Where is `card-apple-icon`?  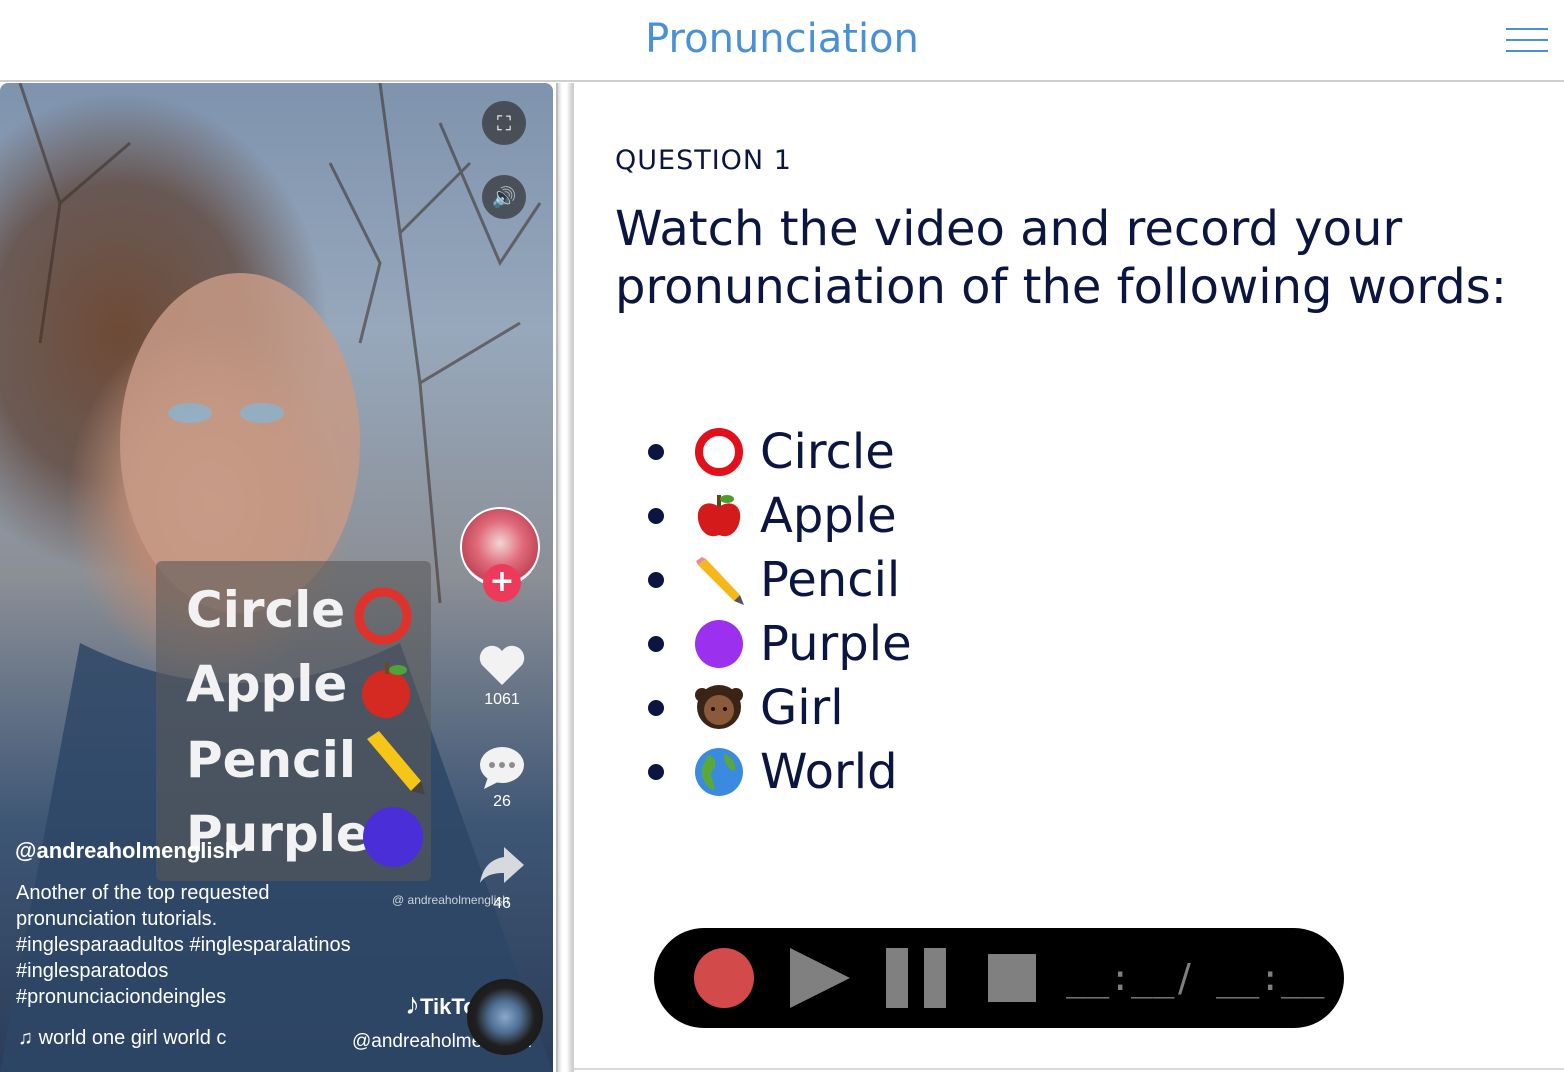 card-apple-icon is located at coordinates (386, 690).